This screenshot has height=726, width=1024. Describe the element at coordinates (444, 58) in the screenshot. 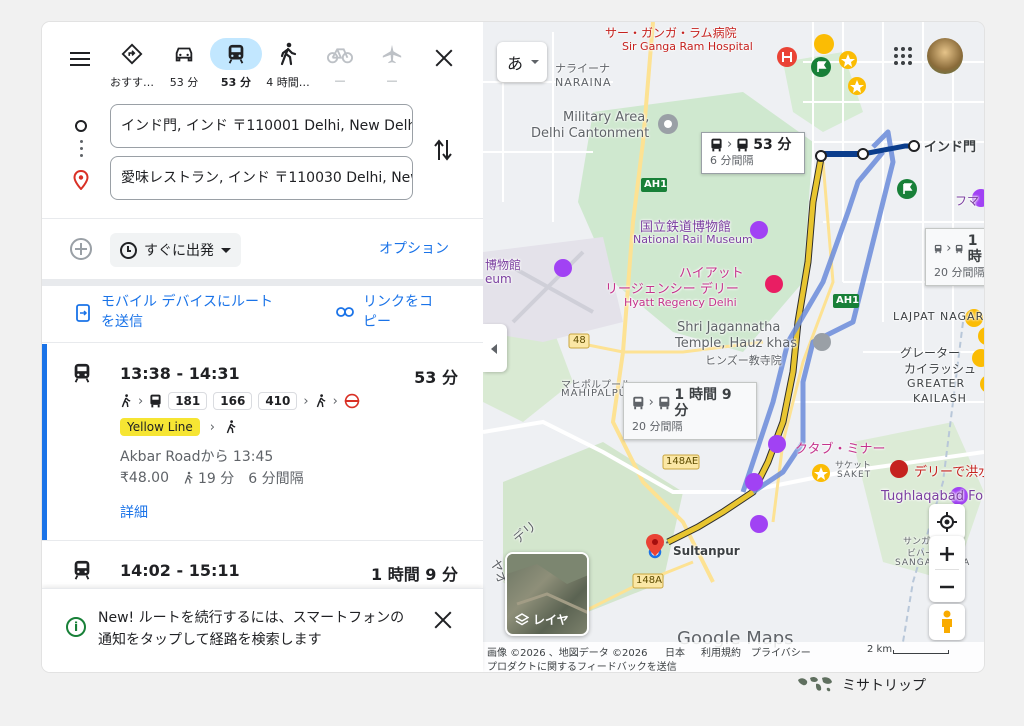

I see `close-directions-button` at that location.